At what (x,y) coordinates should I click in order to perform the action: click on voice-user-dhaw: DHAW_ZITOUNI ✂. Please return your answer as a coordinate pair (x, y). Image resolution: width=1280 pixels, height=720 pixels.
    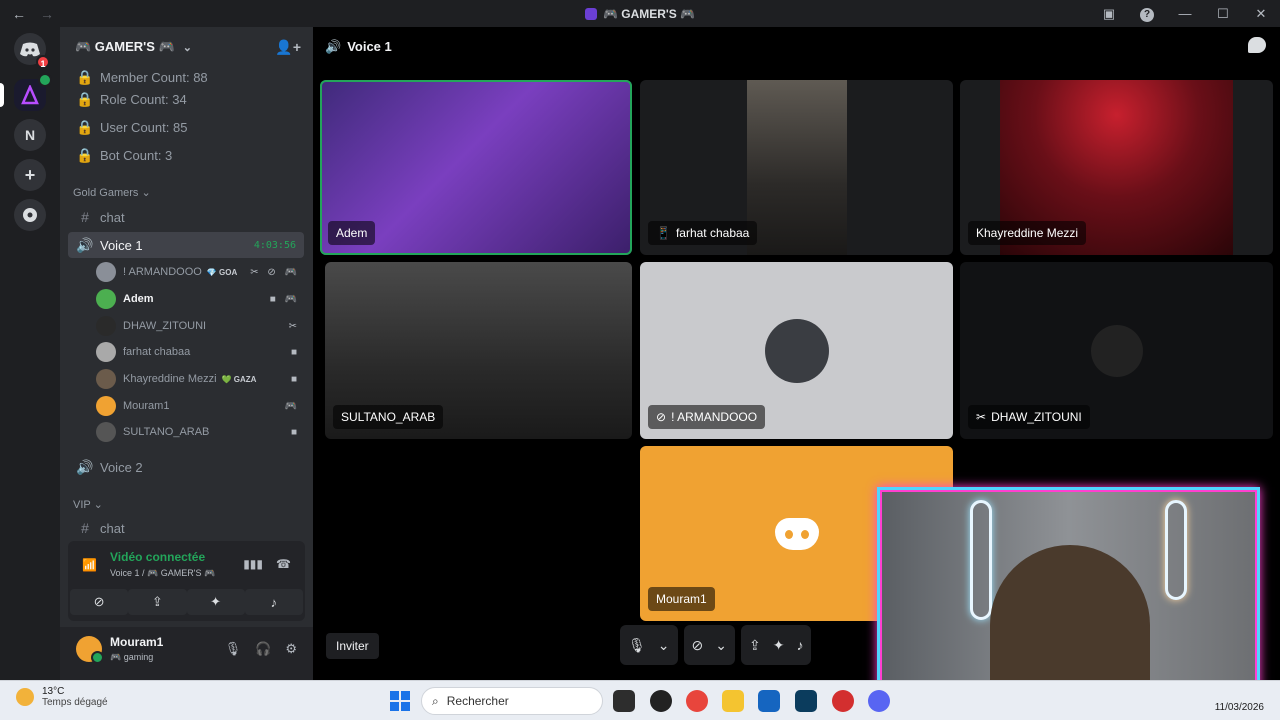
    Looking at the image, I should click on (201, 326).